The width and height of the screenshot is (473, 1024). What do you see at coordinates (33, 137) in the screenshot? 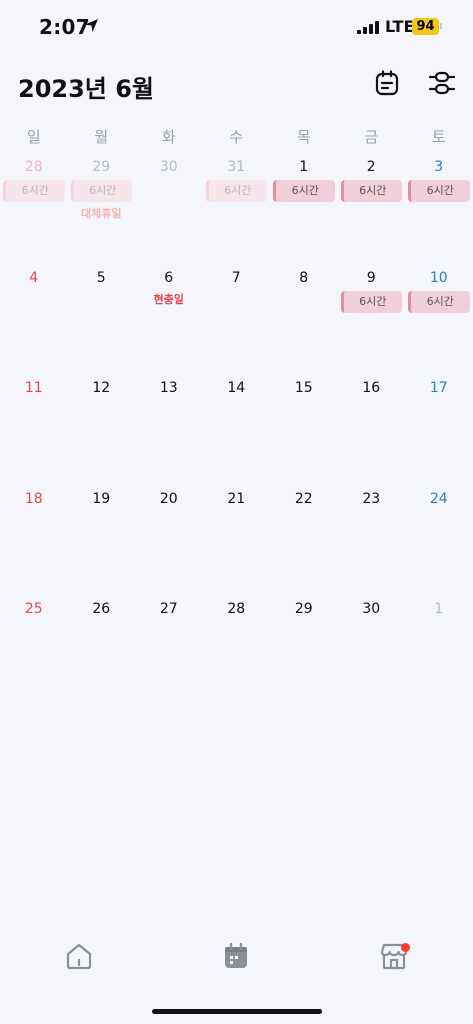
I see `weekday-label: 일` at bounding box center [33, 137].